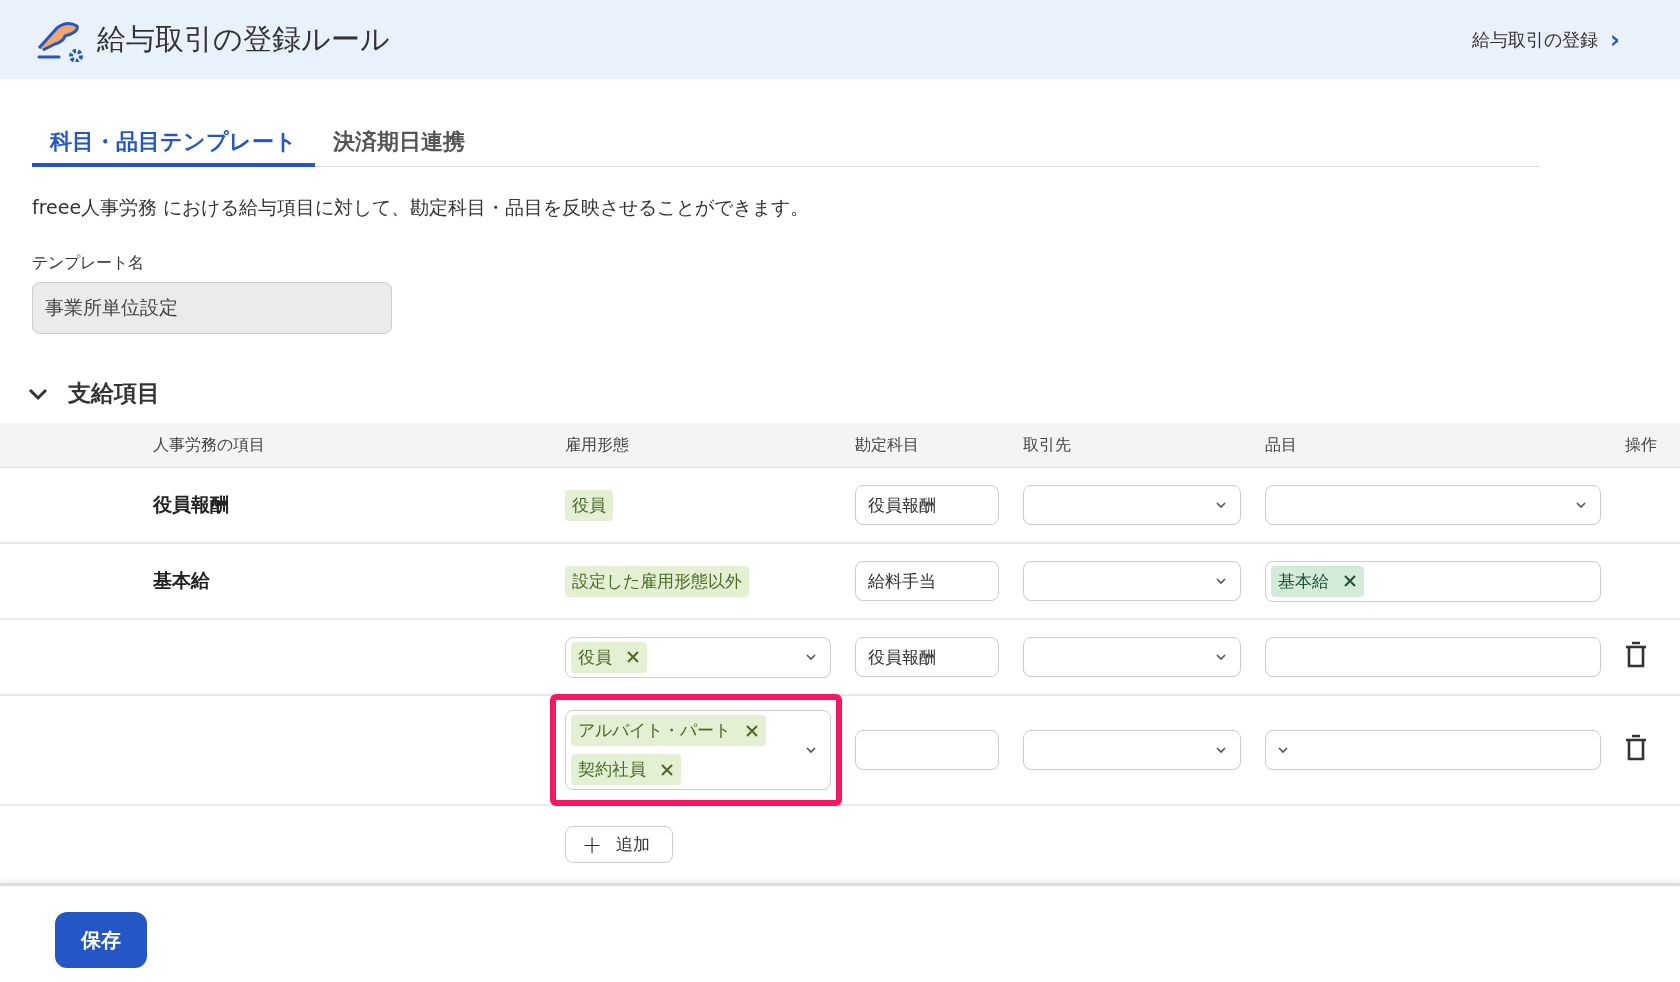  Describe the element at coordinates (619, 844) in the screenshot. I see `add-button: + 追加` at that location.